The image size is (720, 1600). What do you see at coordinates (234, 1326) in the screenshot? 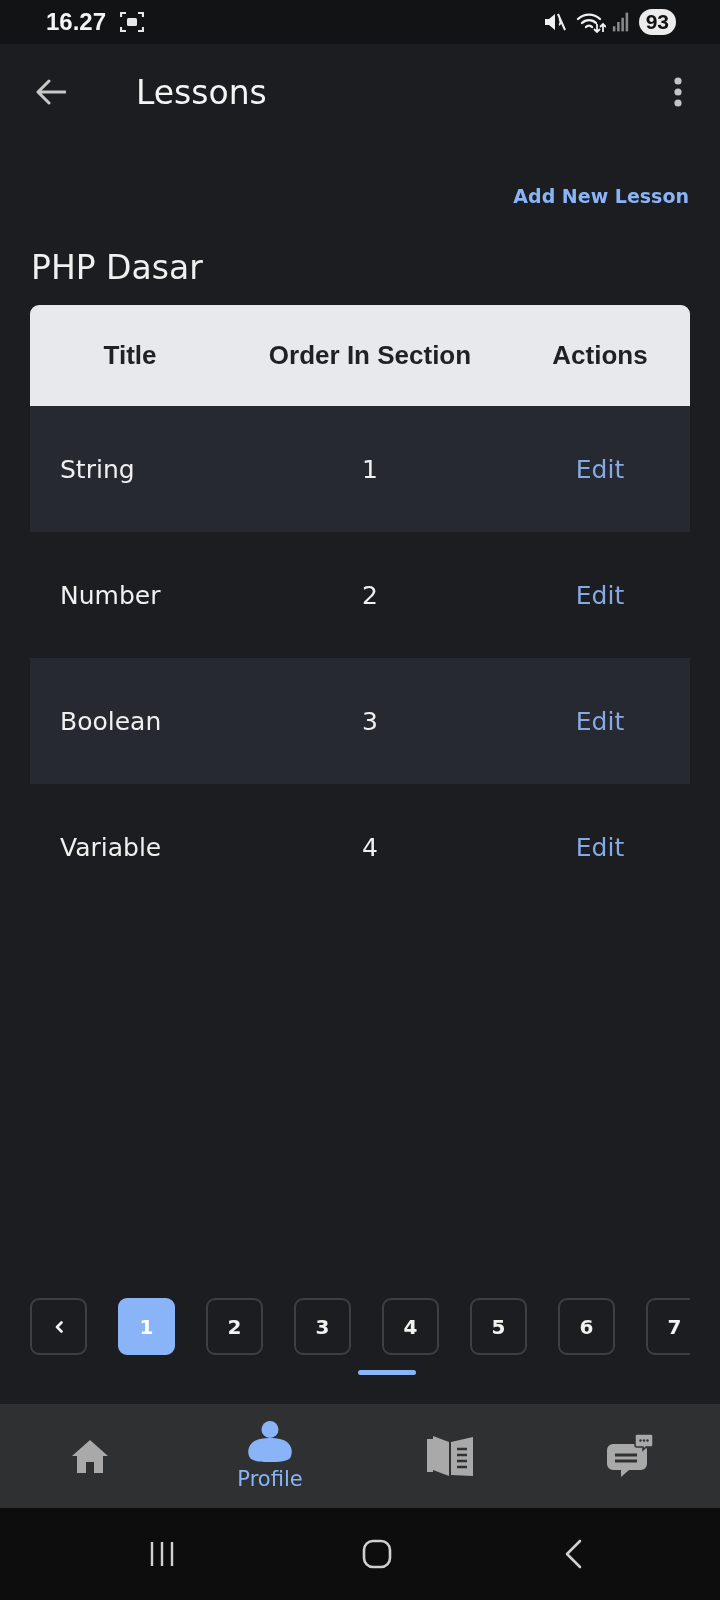
I see `page-button: 2` at bounding box center [234, 1326].